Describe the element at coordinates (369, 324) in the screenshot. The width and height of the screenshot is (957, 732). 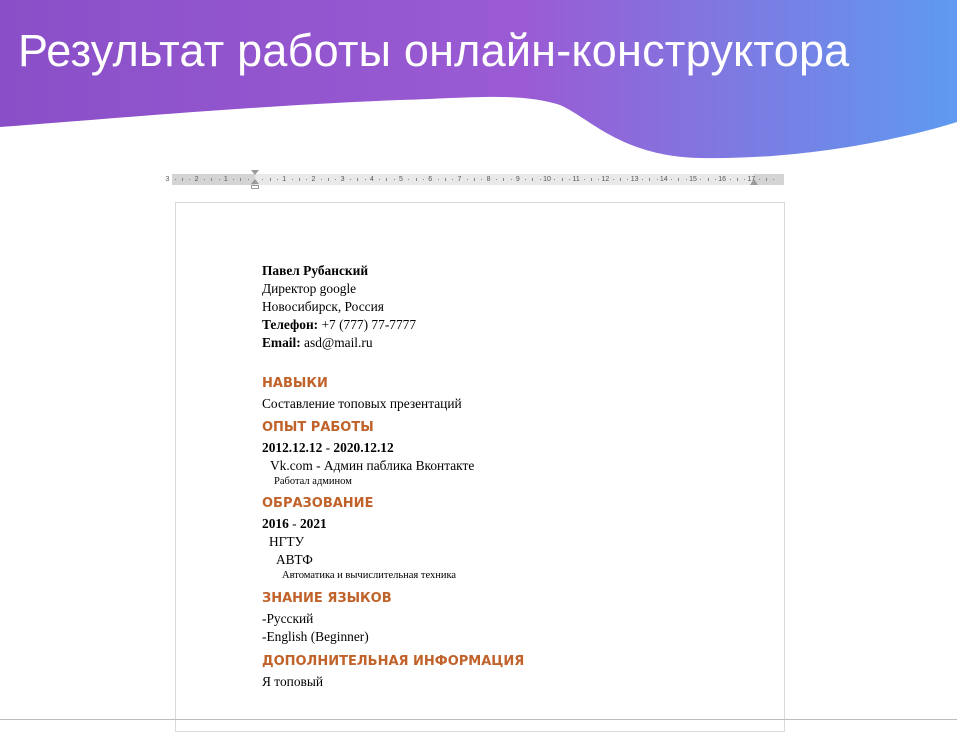
I see `phone-value: +7 (777) 77-7777` at that location.